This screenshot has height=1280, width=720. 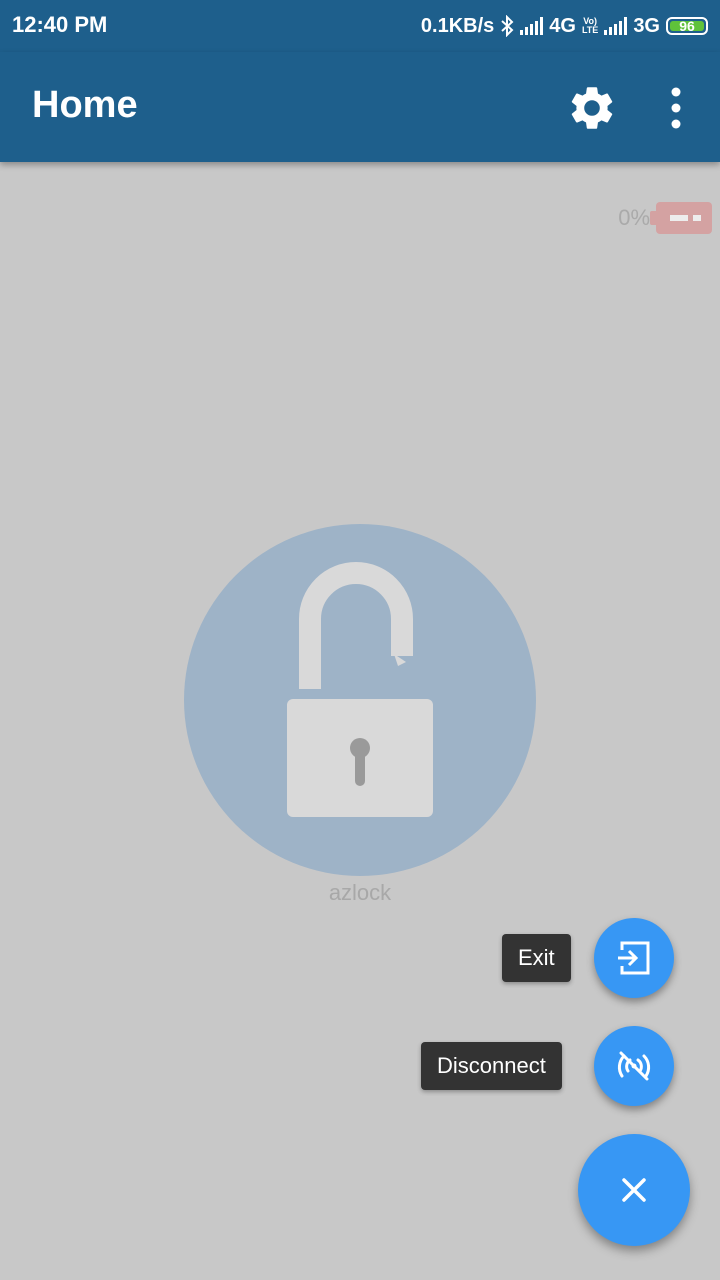 I want to click on app-bar: Home, so click(x=360, y=107).